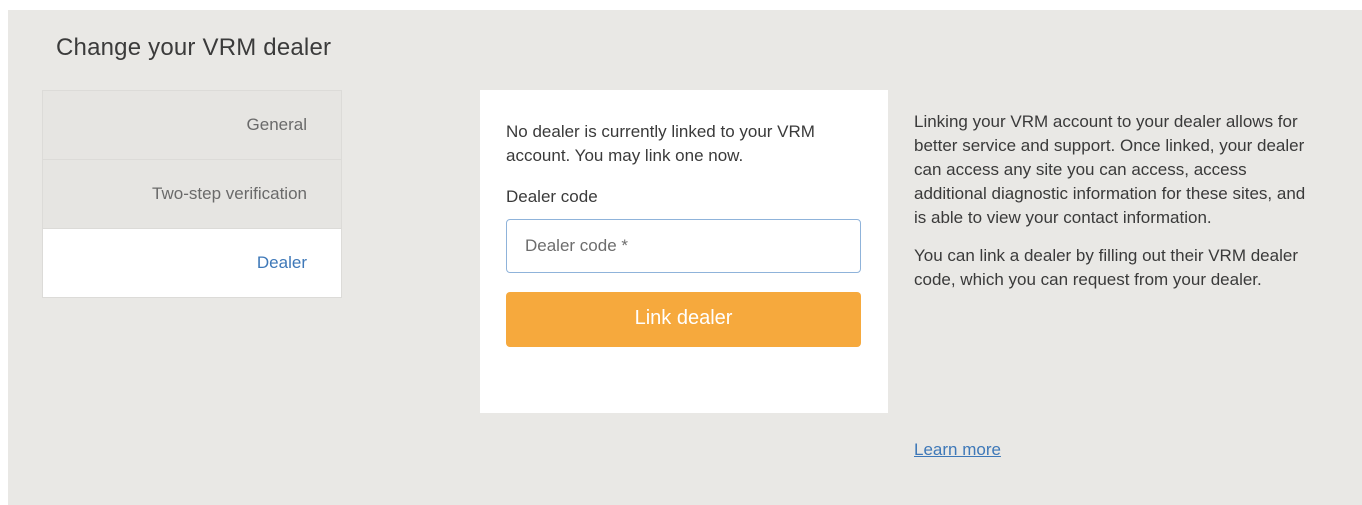 The width and height of the screenshot is (1362, 505). What do you see at coordinates (276, 124) in the screenshot?
I see `sidenav-item-label: General` at bounding box center [276, 124].